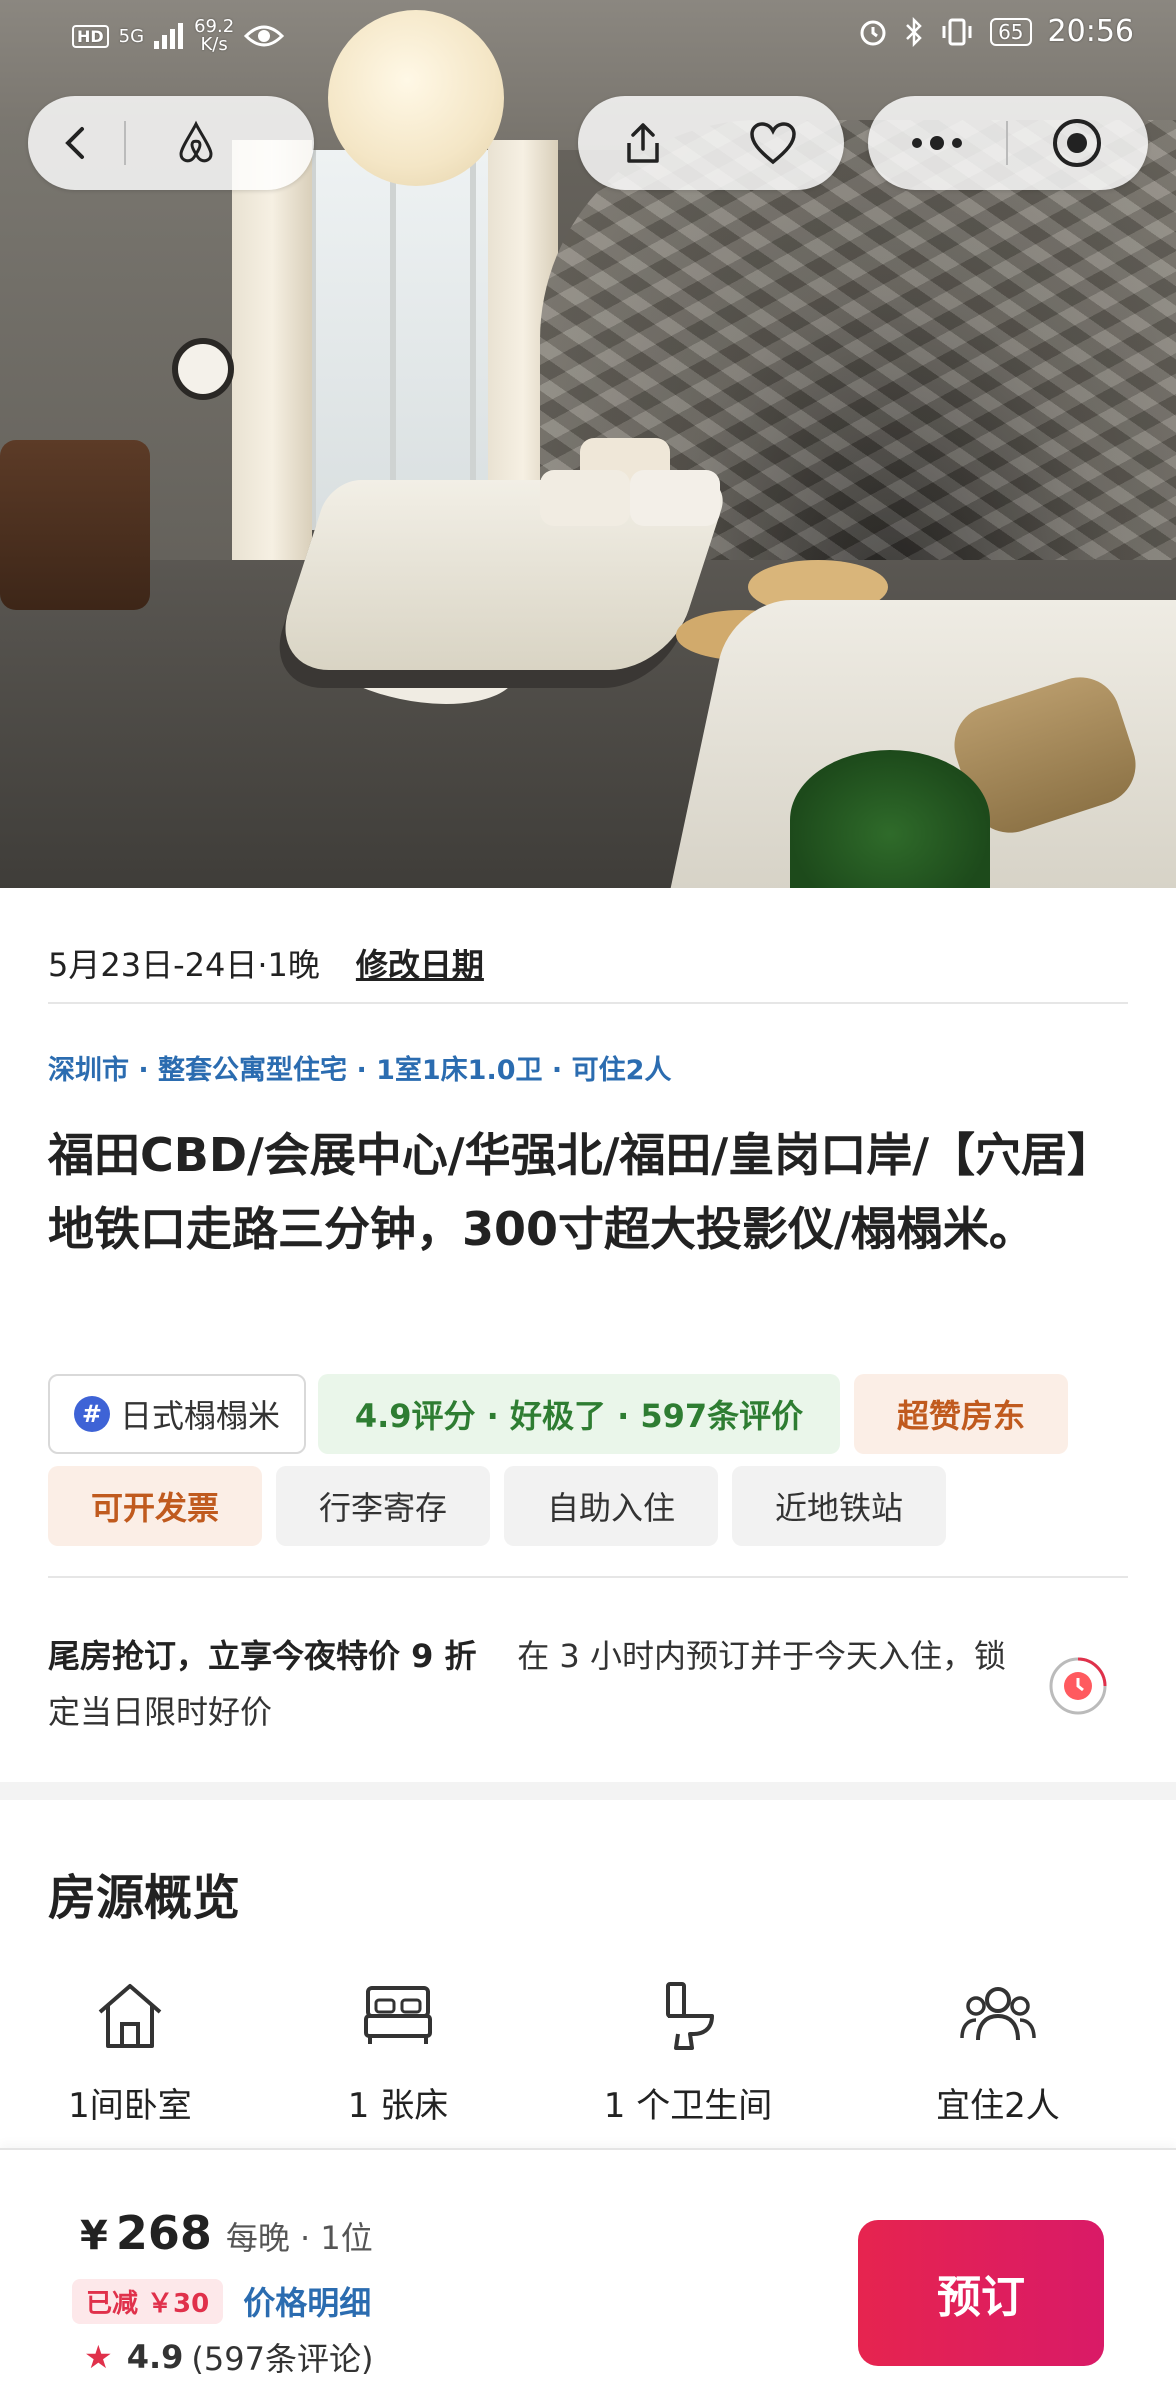 The height and width of the screenshot is (2400, 1176). Describe the element at coordinates (264, 36) in the screenshot. I see `eye-icon` at that location.